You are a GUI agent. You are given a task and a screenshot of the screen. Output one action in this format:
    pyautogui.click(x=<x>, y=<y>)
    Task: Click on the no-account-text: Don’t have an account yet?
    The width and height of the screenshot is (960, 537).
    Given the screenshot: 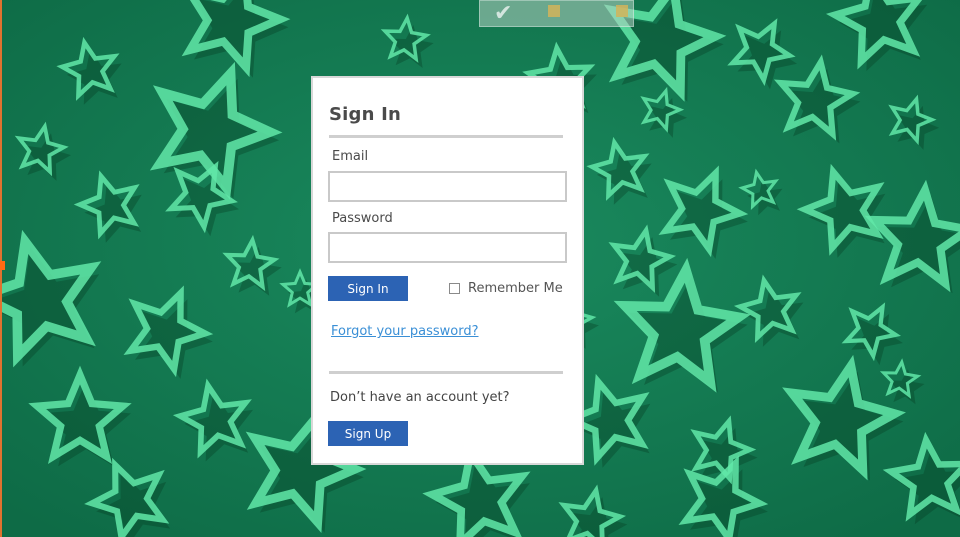 What is the action you would take?
    pyautogui.click(x=420, y=397)
    